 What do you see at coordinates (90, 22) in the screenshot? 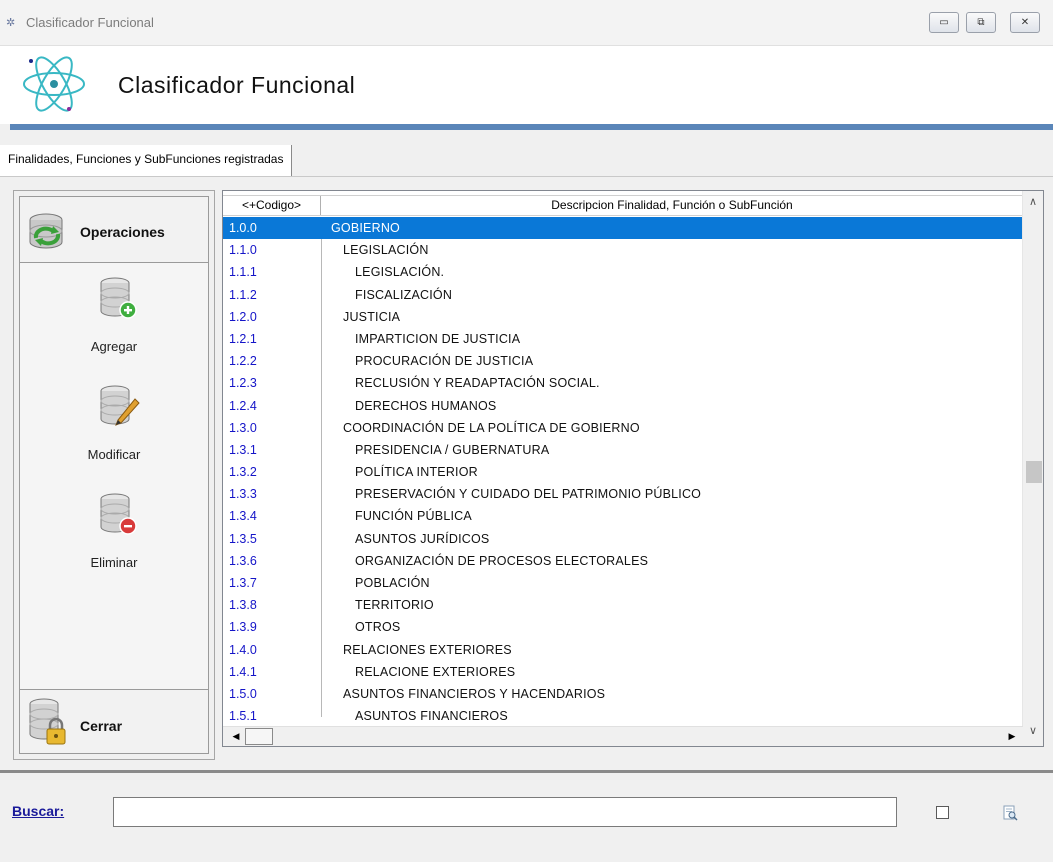
I see `window-title: Clasificador Funcional` at bounding box center [90, 22].